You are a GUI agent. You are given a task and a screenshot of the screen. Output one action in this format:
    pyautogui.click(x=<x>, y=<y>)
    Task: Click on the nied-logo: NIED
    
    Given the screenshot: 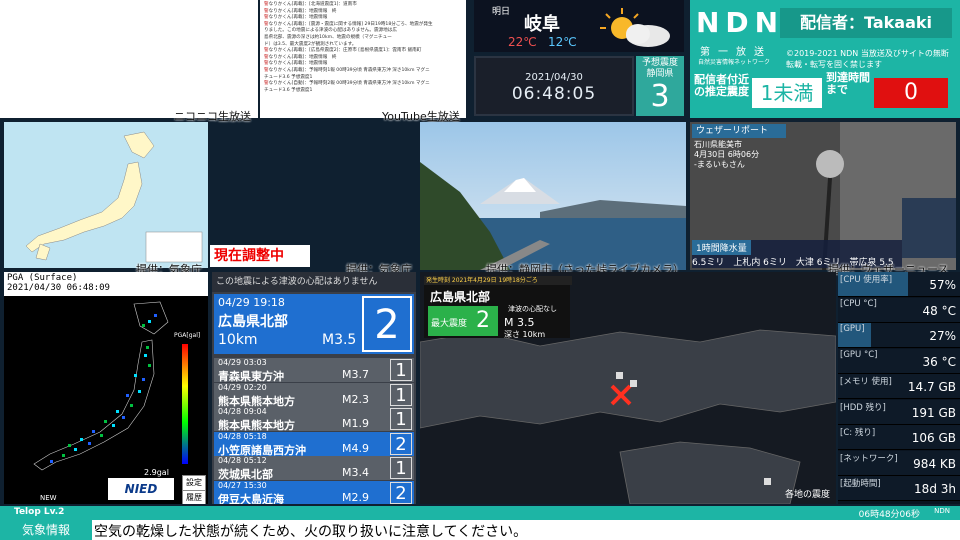 What is the action you would take?
    pyautogui.click(x=141, y=489)
    